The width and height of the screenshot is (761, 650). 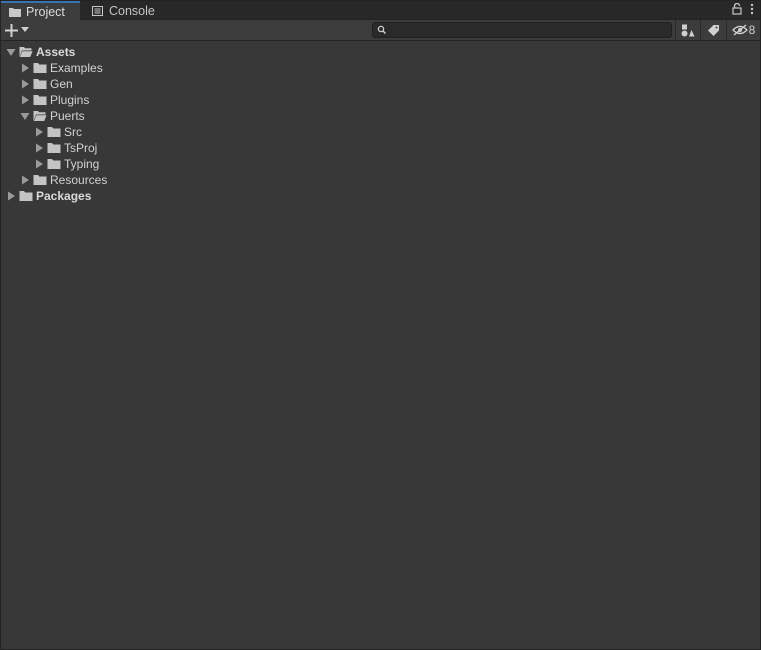 I want to click on shapes-filter-icon, so click(x=688, y=30).